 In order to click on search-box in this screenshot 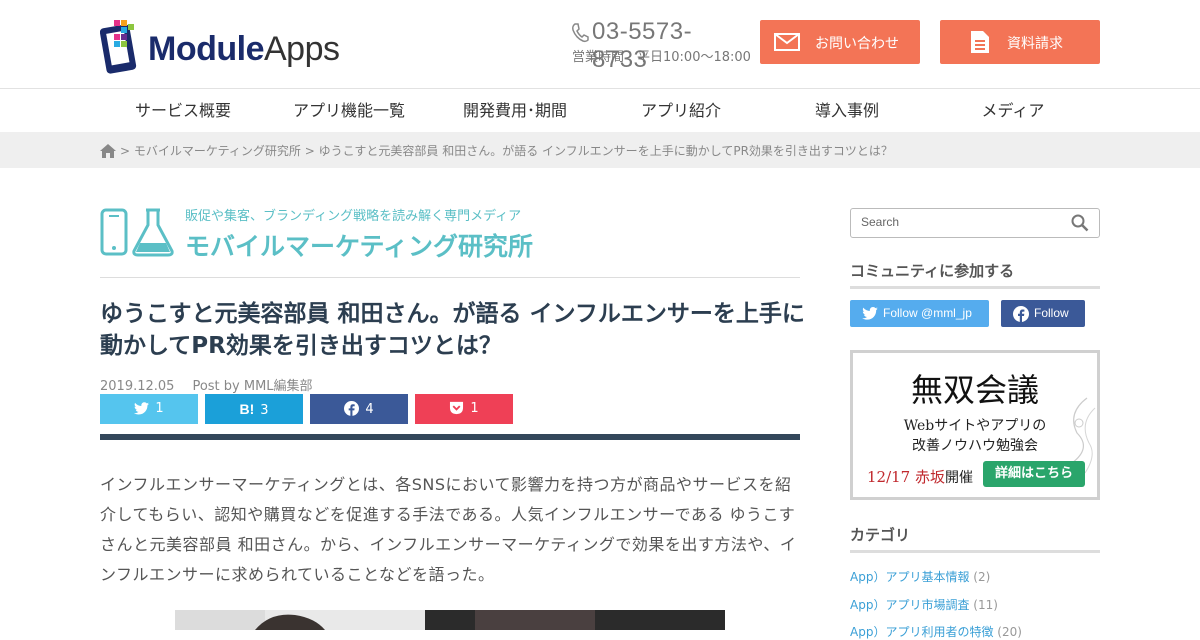, I will do `click(975, 223)`.